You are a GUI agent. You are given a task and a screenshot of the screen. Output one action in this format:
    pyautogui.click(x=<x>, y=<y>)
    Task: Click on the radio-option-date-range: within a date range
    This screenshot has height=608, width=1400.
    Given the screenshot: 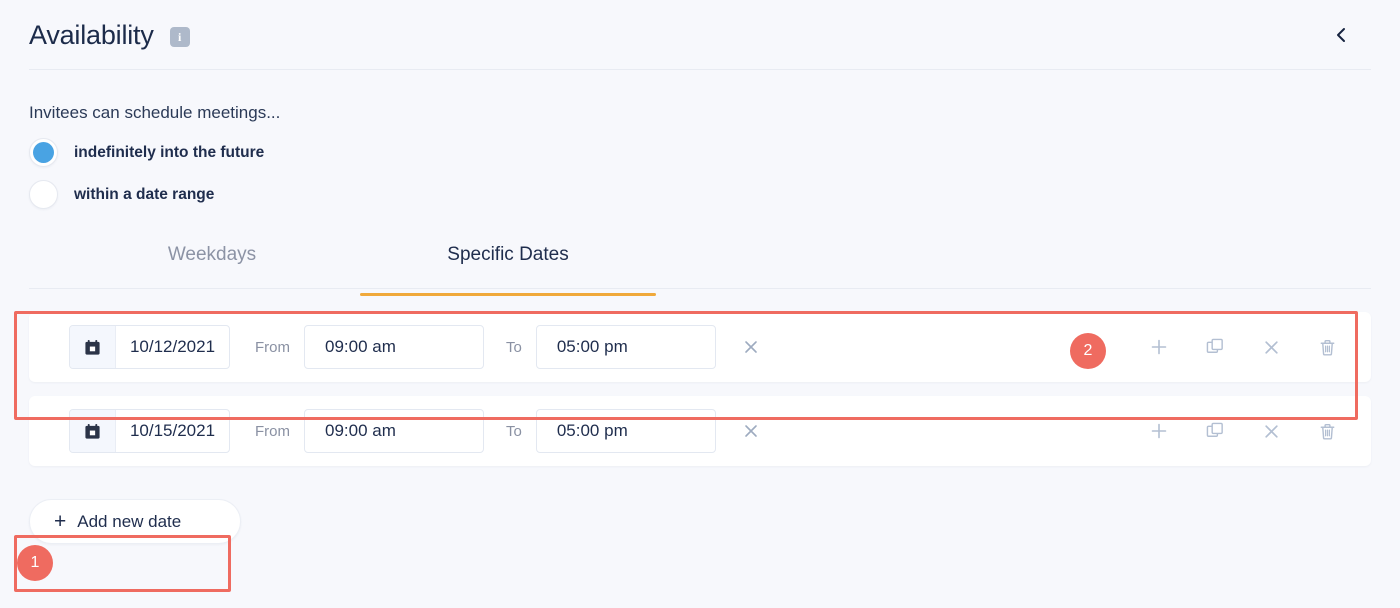 What is the action you would take?
    pyautogui.click(x=700, y=194)
    